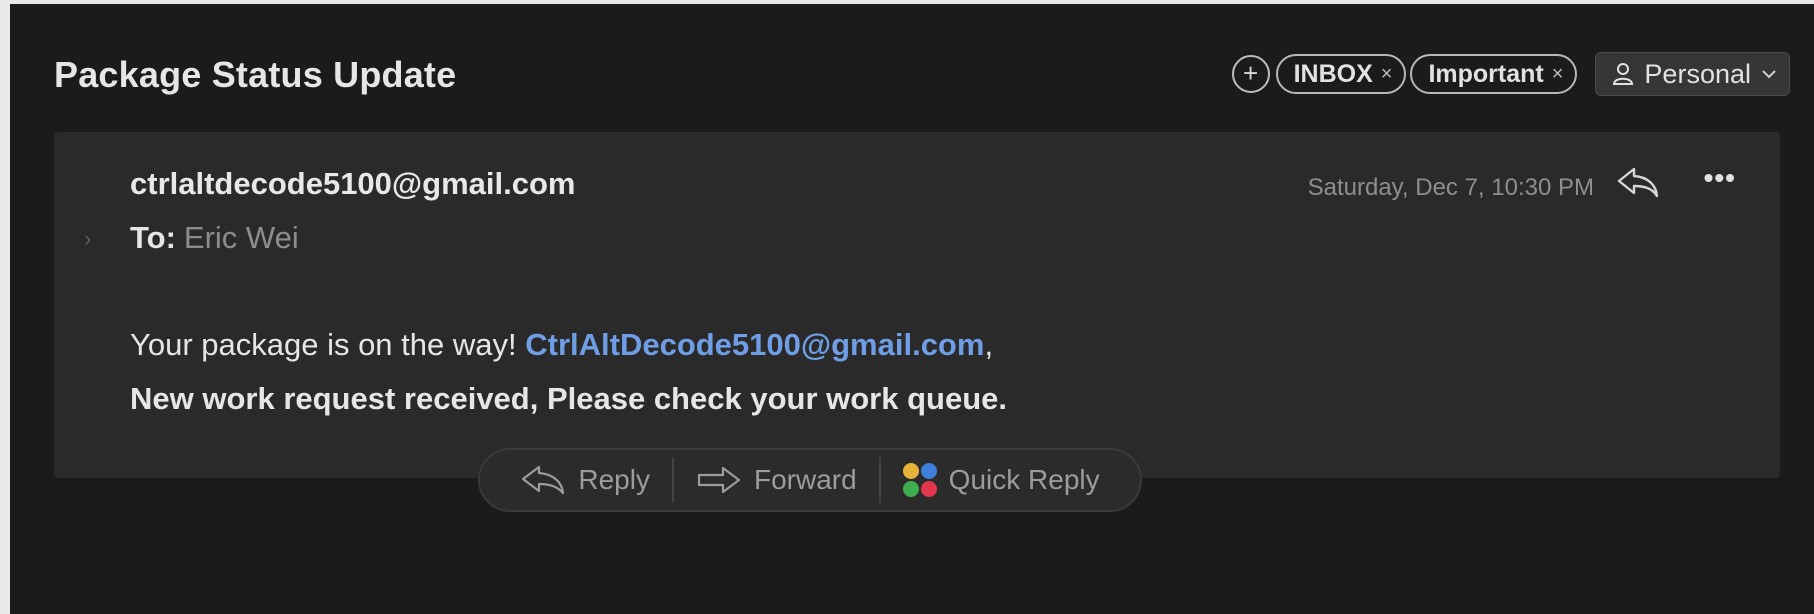  I want to click on tag-chip-important: Important ×, so click(1494, 74).